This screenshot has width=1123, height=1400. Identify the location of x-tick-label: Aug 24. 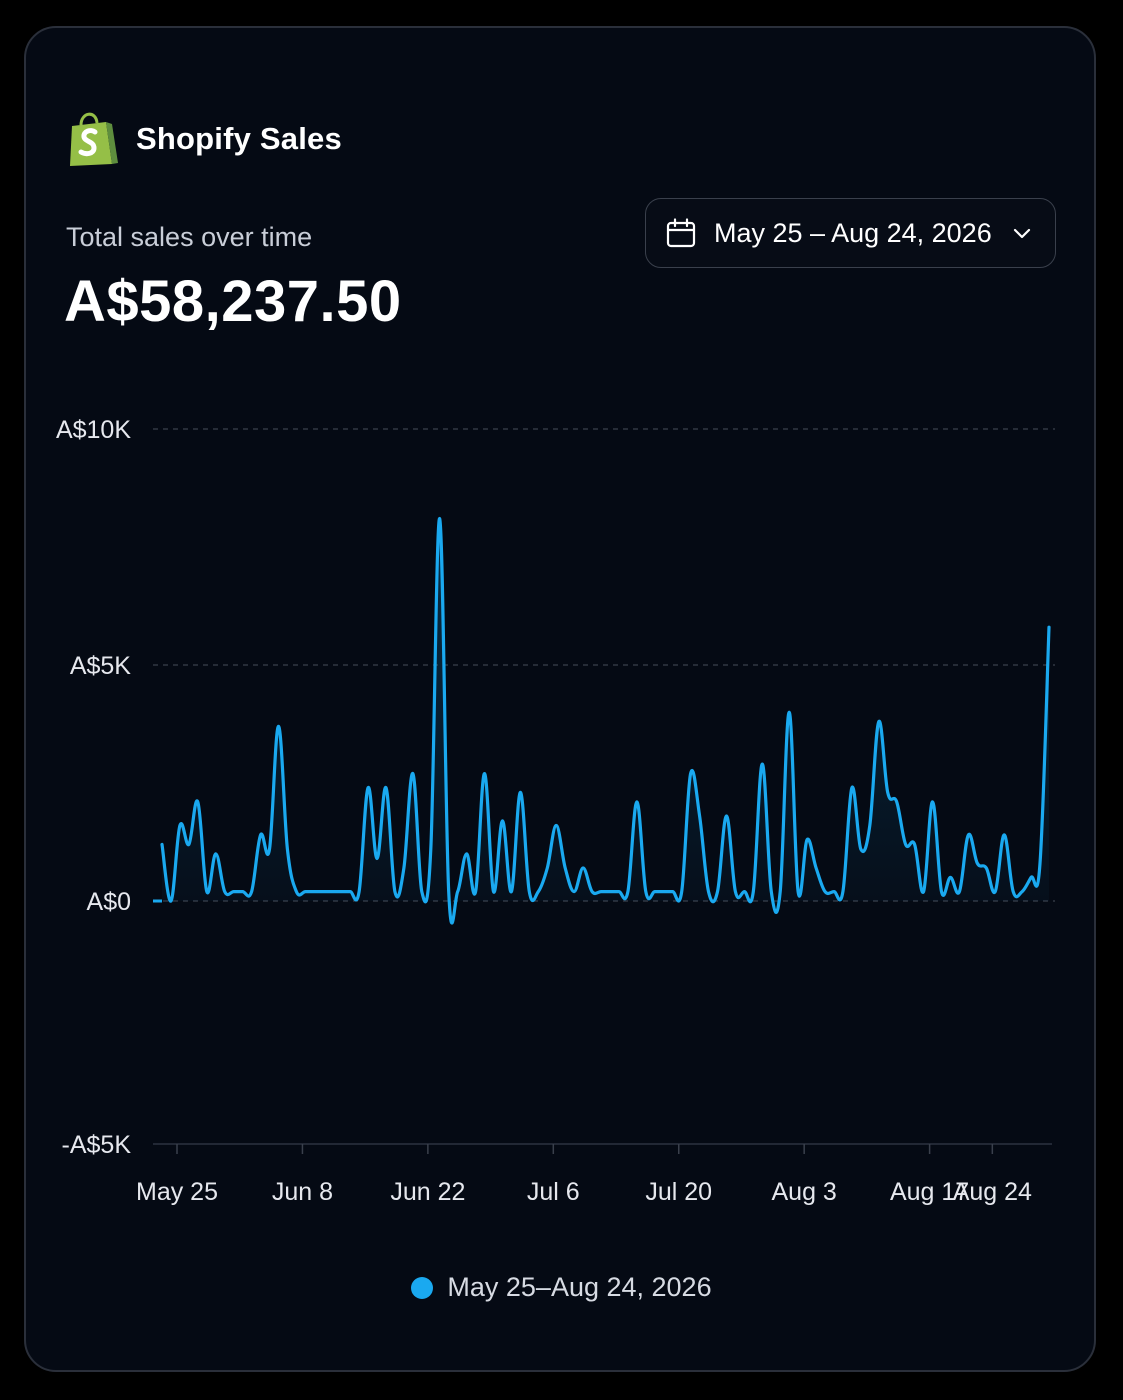
(992, 1192).